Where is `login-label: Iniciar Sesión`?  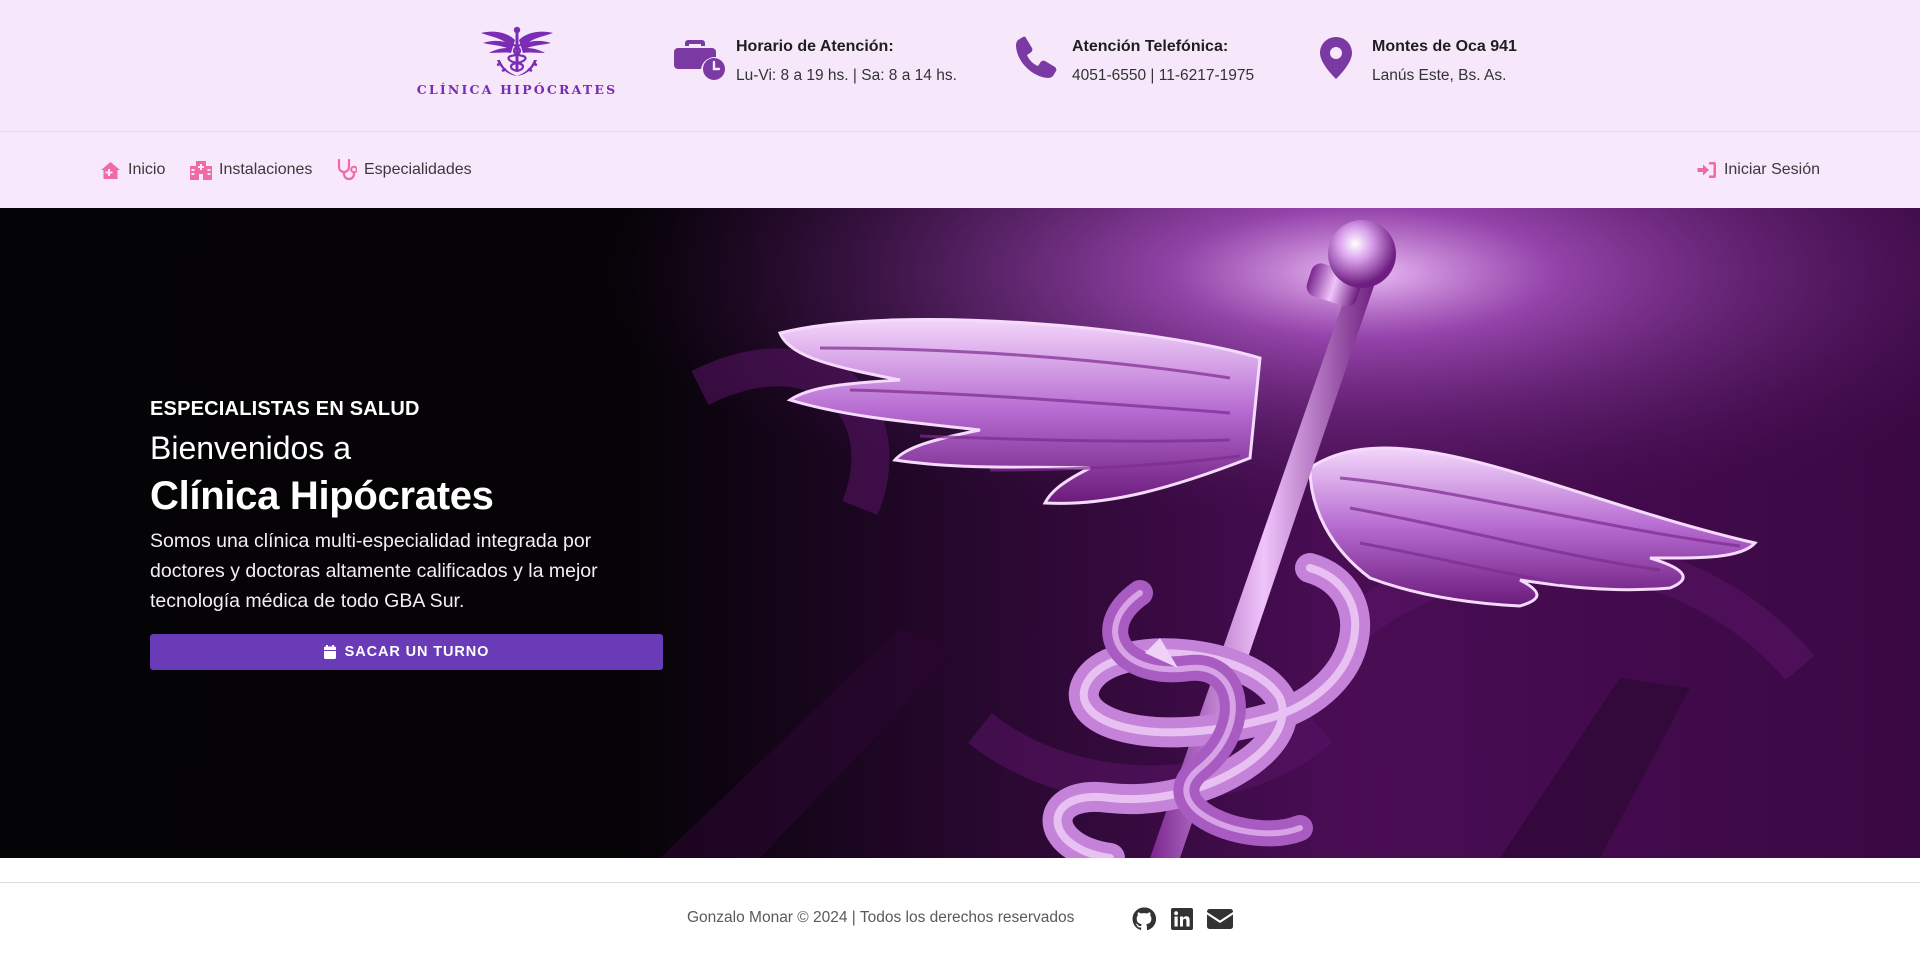
login-label: Iniciar Sesión is located at coordinates (1771, 169).